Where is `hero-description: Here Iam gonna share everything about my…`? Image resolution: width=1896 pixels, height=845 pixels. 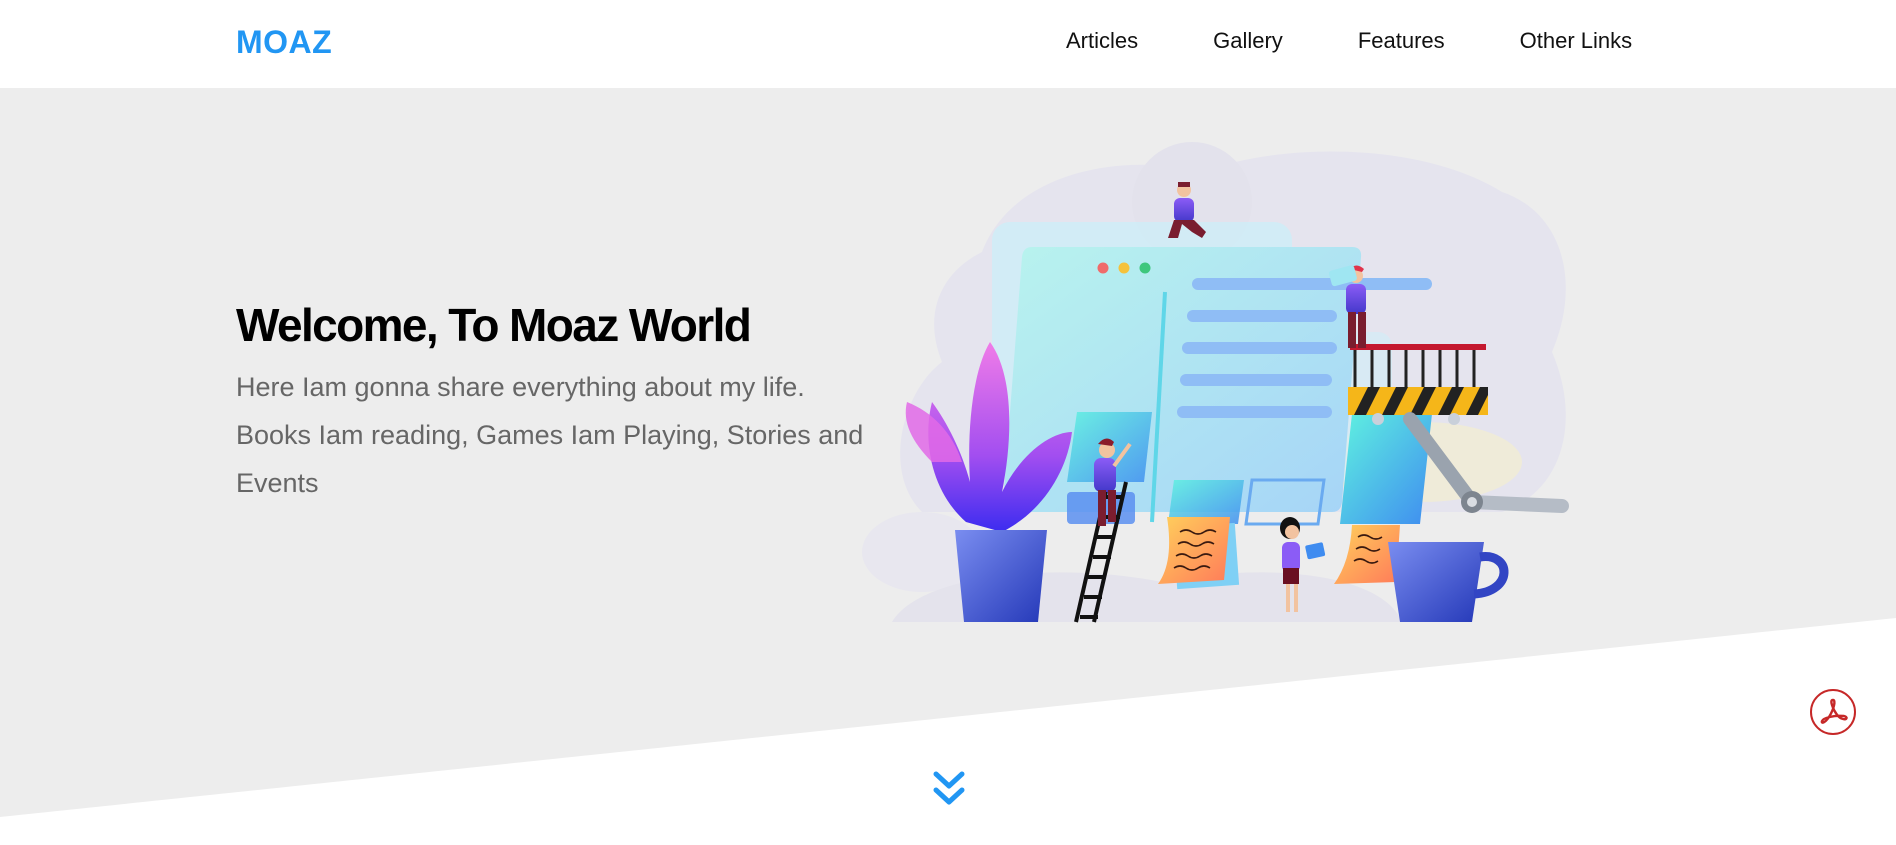
hero-description: Here Iam gonna share everything about my… is located at coordinates (550, 435).